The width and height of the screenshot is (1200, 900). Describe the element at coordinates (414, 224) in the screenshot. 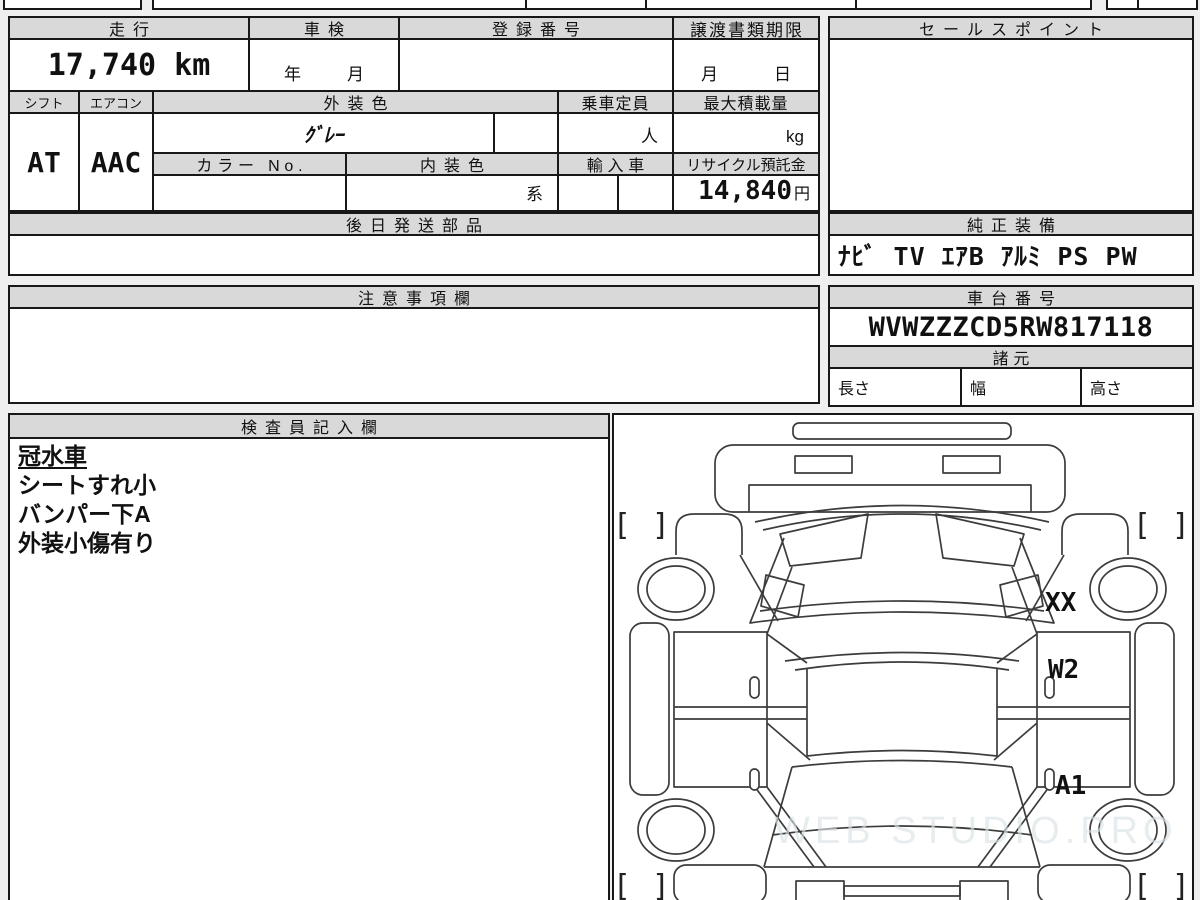

I see `later-parts-header: 後日発送部品` at that location.